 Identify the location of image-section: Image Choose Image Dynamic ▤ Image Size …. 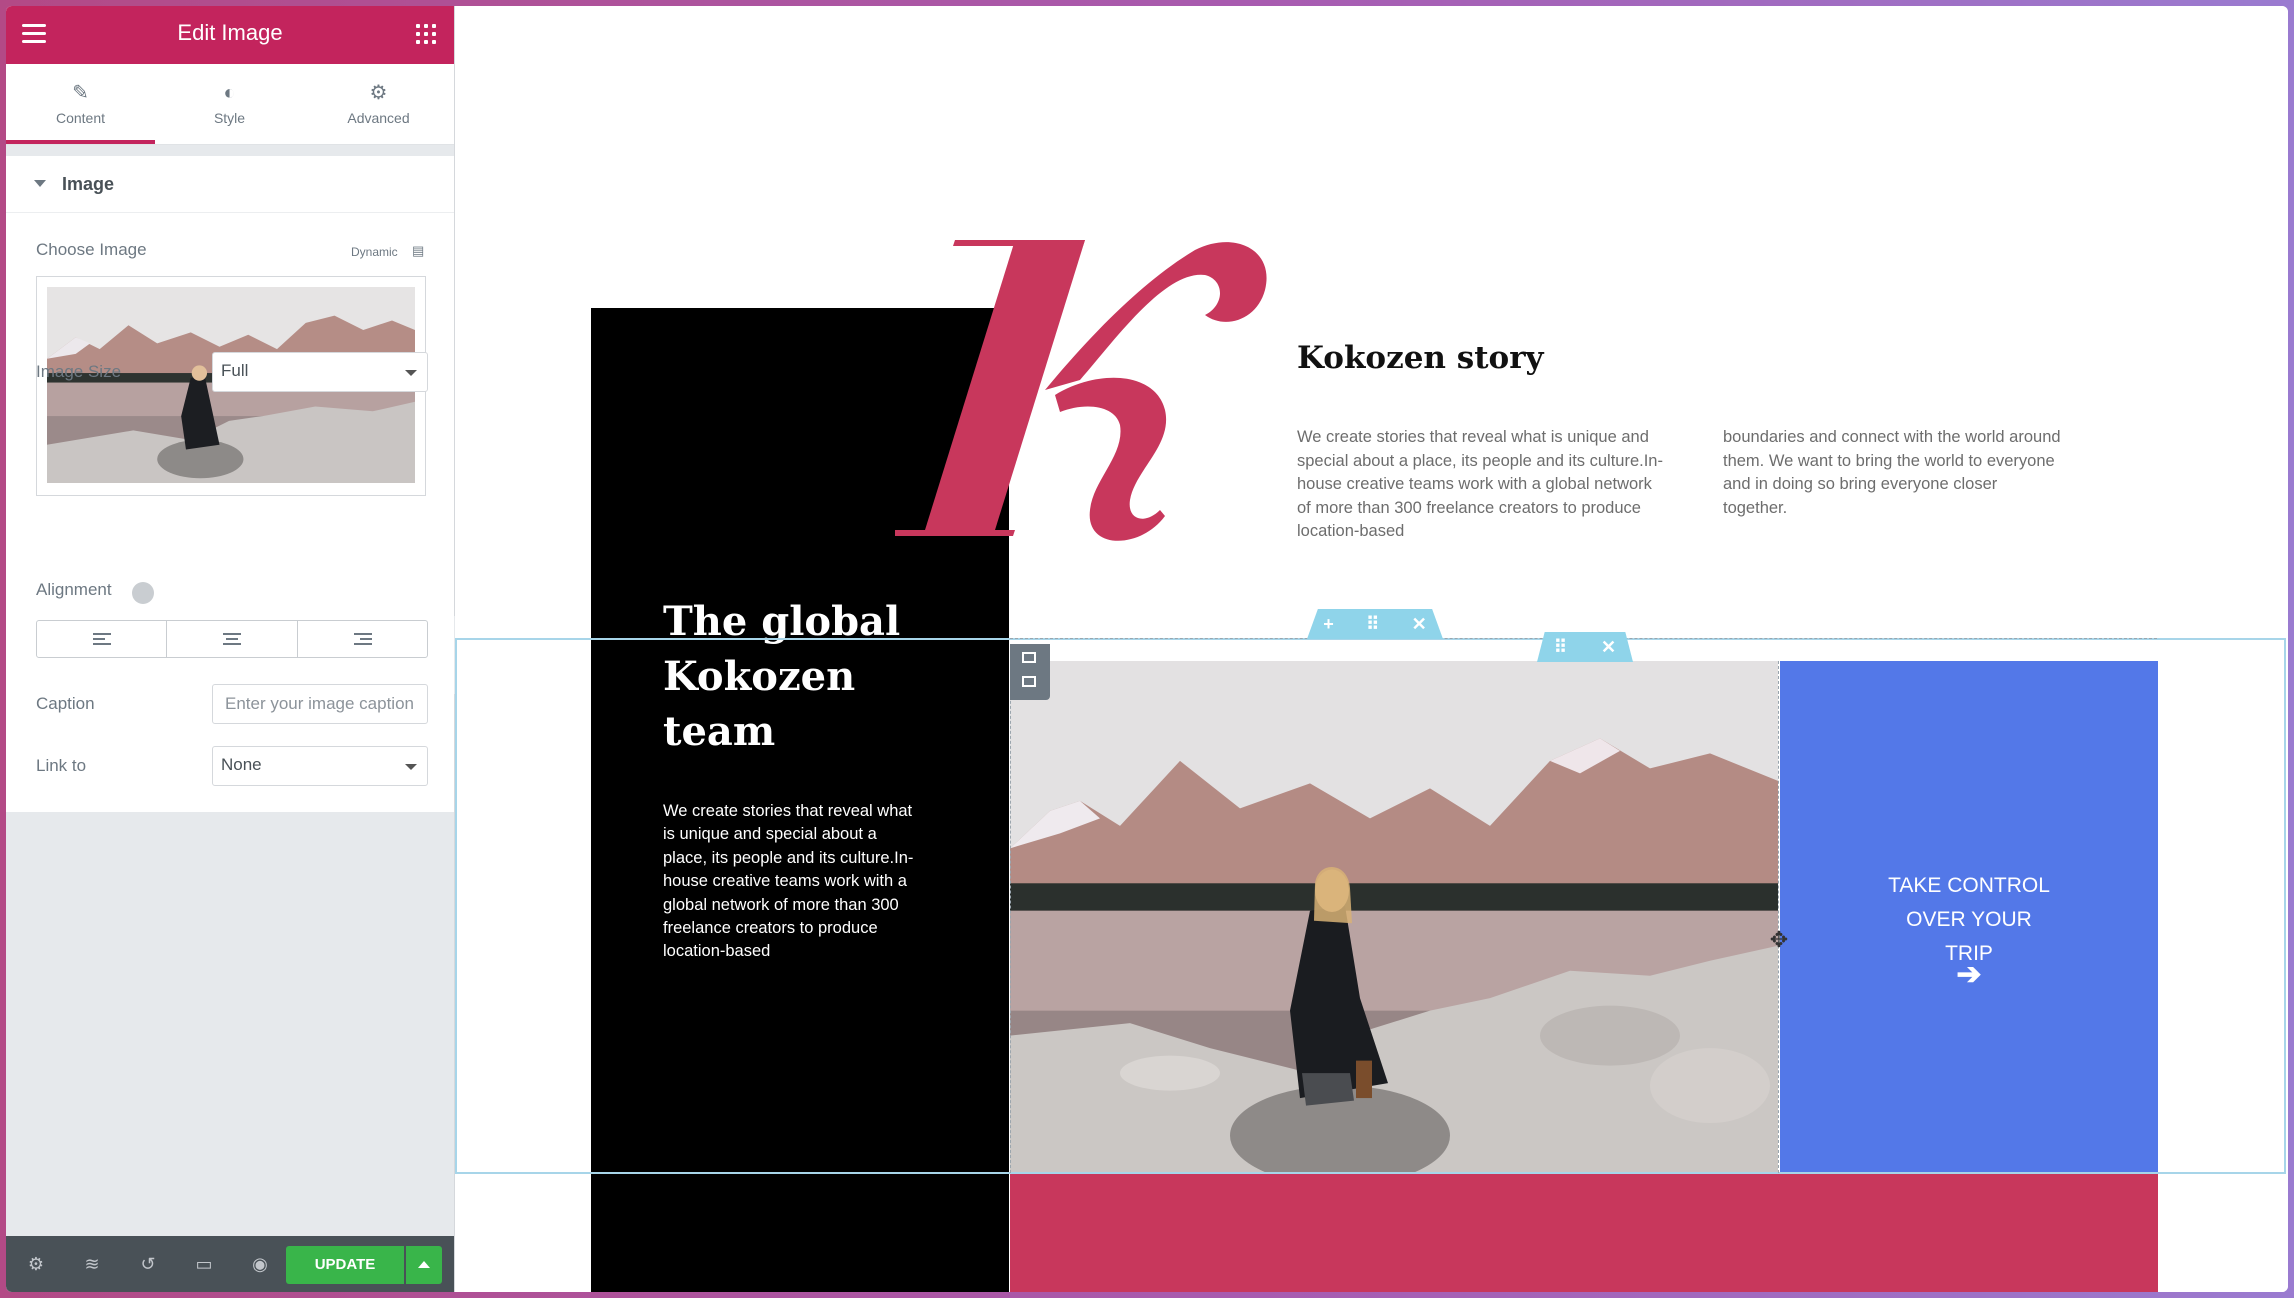
(230, 484).